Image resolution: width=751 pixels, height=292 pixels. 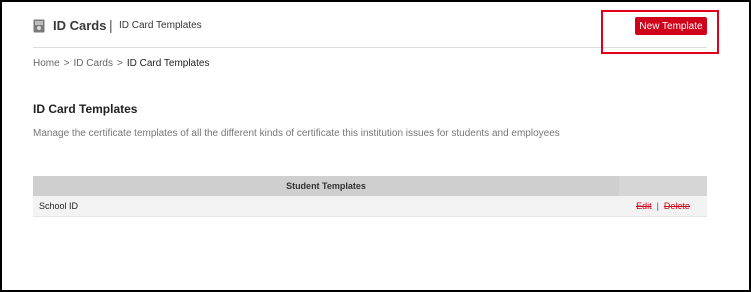 I want to click on breadcrumb: Home > ID Cards > ID Card Templates, so click(x=121, y=63).